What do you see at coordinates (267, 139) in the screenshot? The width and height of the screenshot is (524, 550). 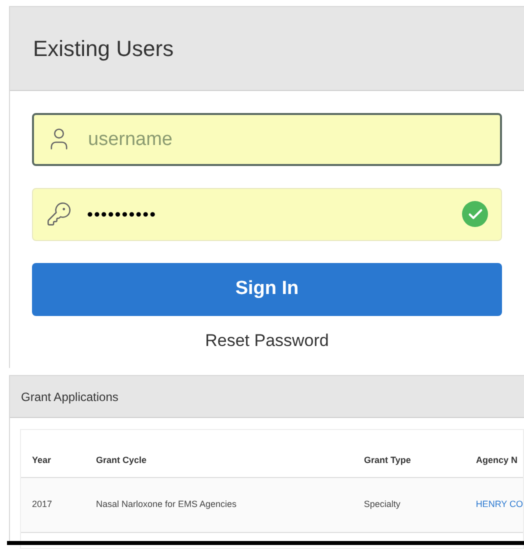 I see `username-field: username` at bounding box center [267, 139].